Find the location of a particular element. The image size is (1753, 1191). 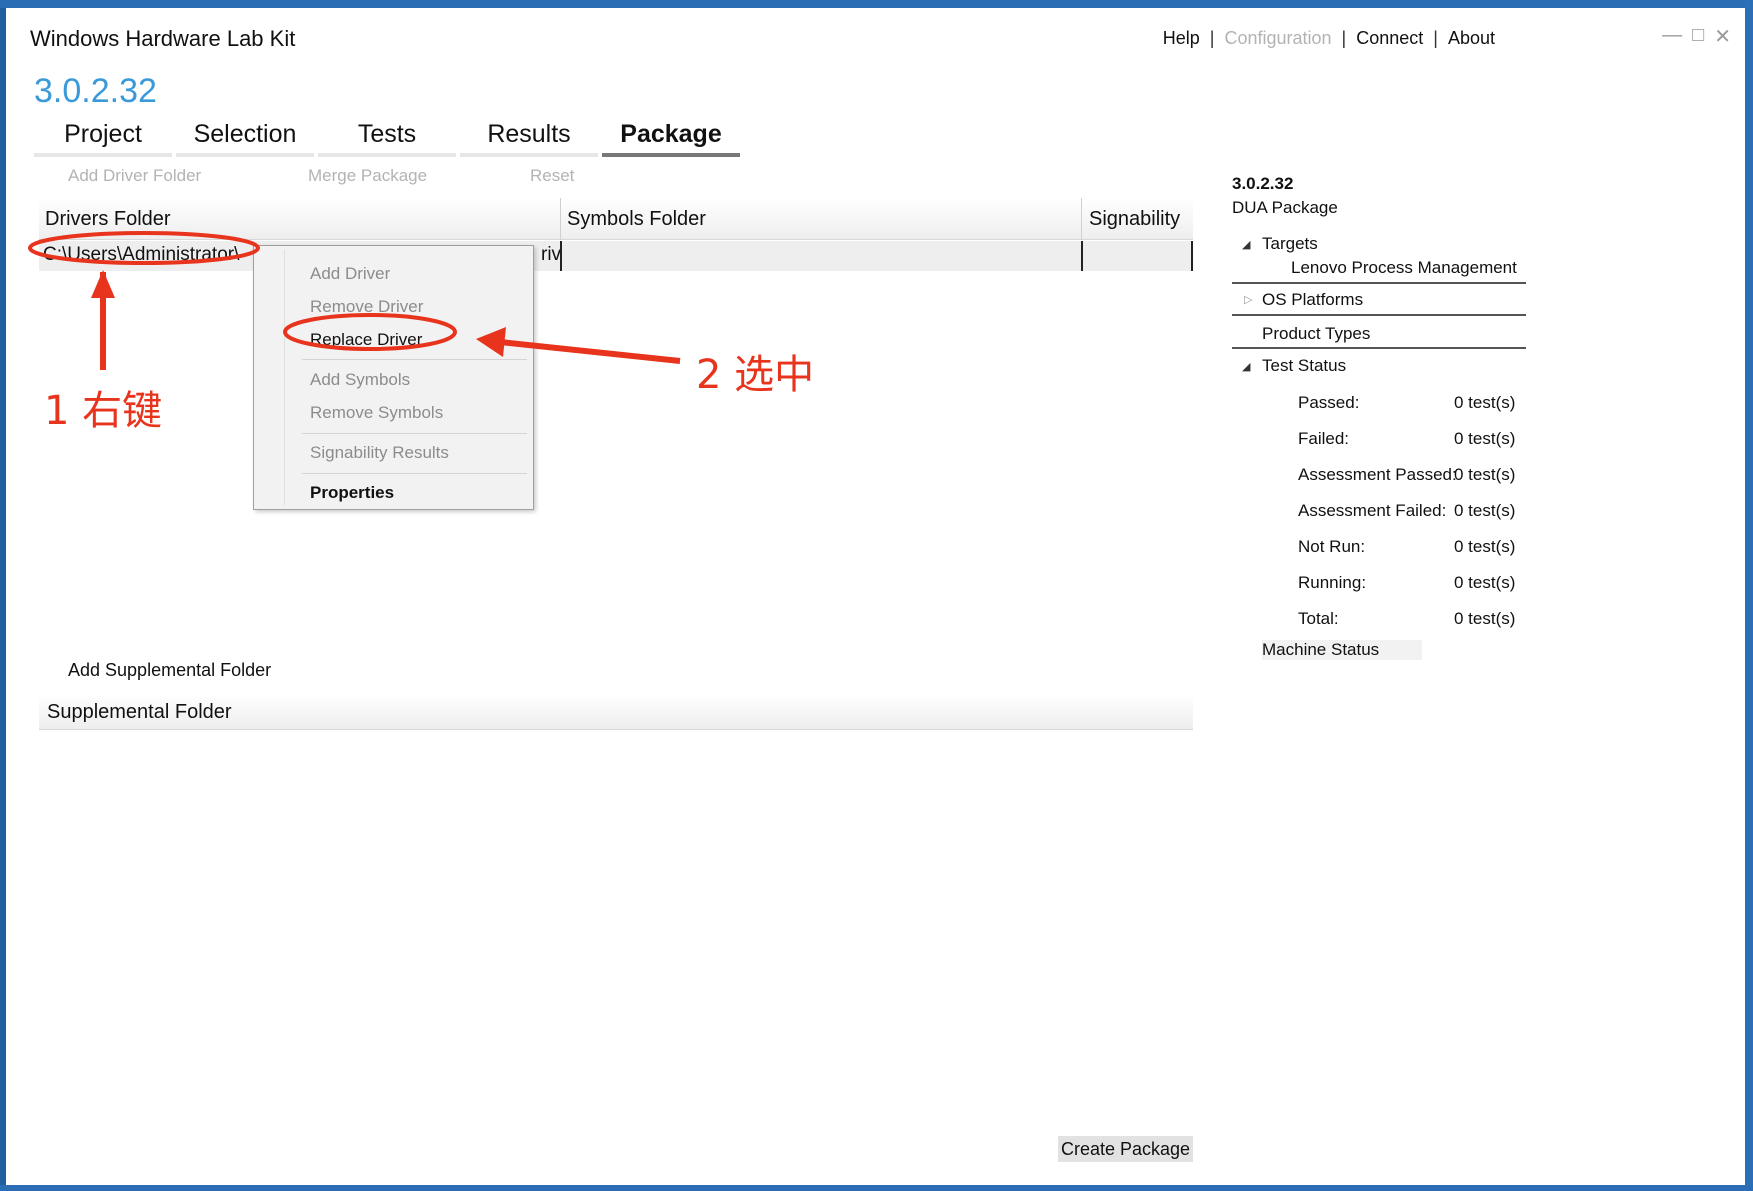

status-label-running: Running: is located at coordinates (1332, 582).